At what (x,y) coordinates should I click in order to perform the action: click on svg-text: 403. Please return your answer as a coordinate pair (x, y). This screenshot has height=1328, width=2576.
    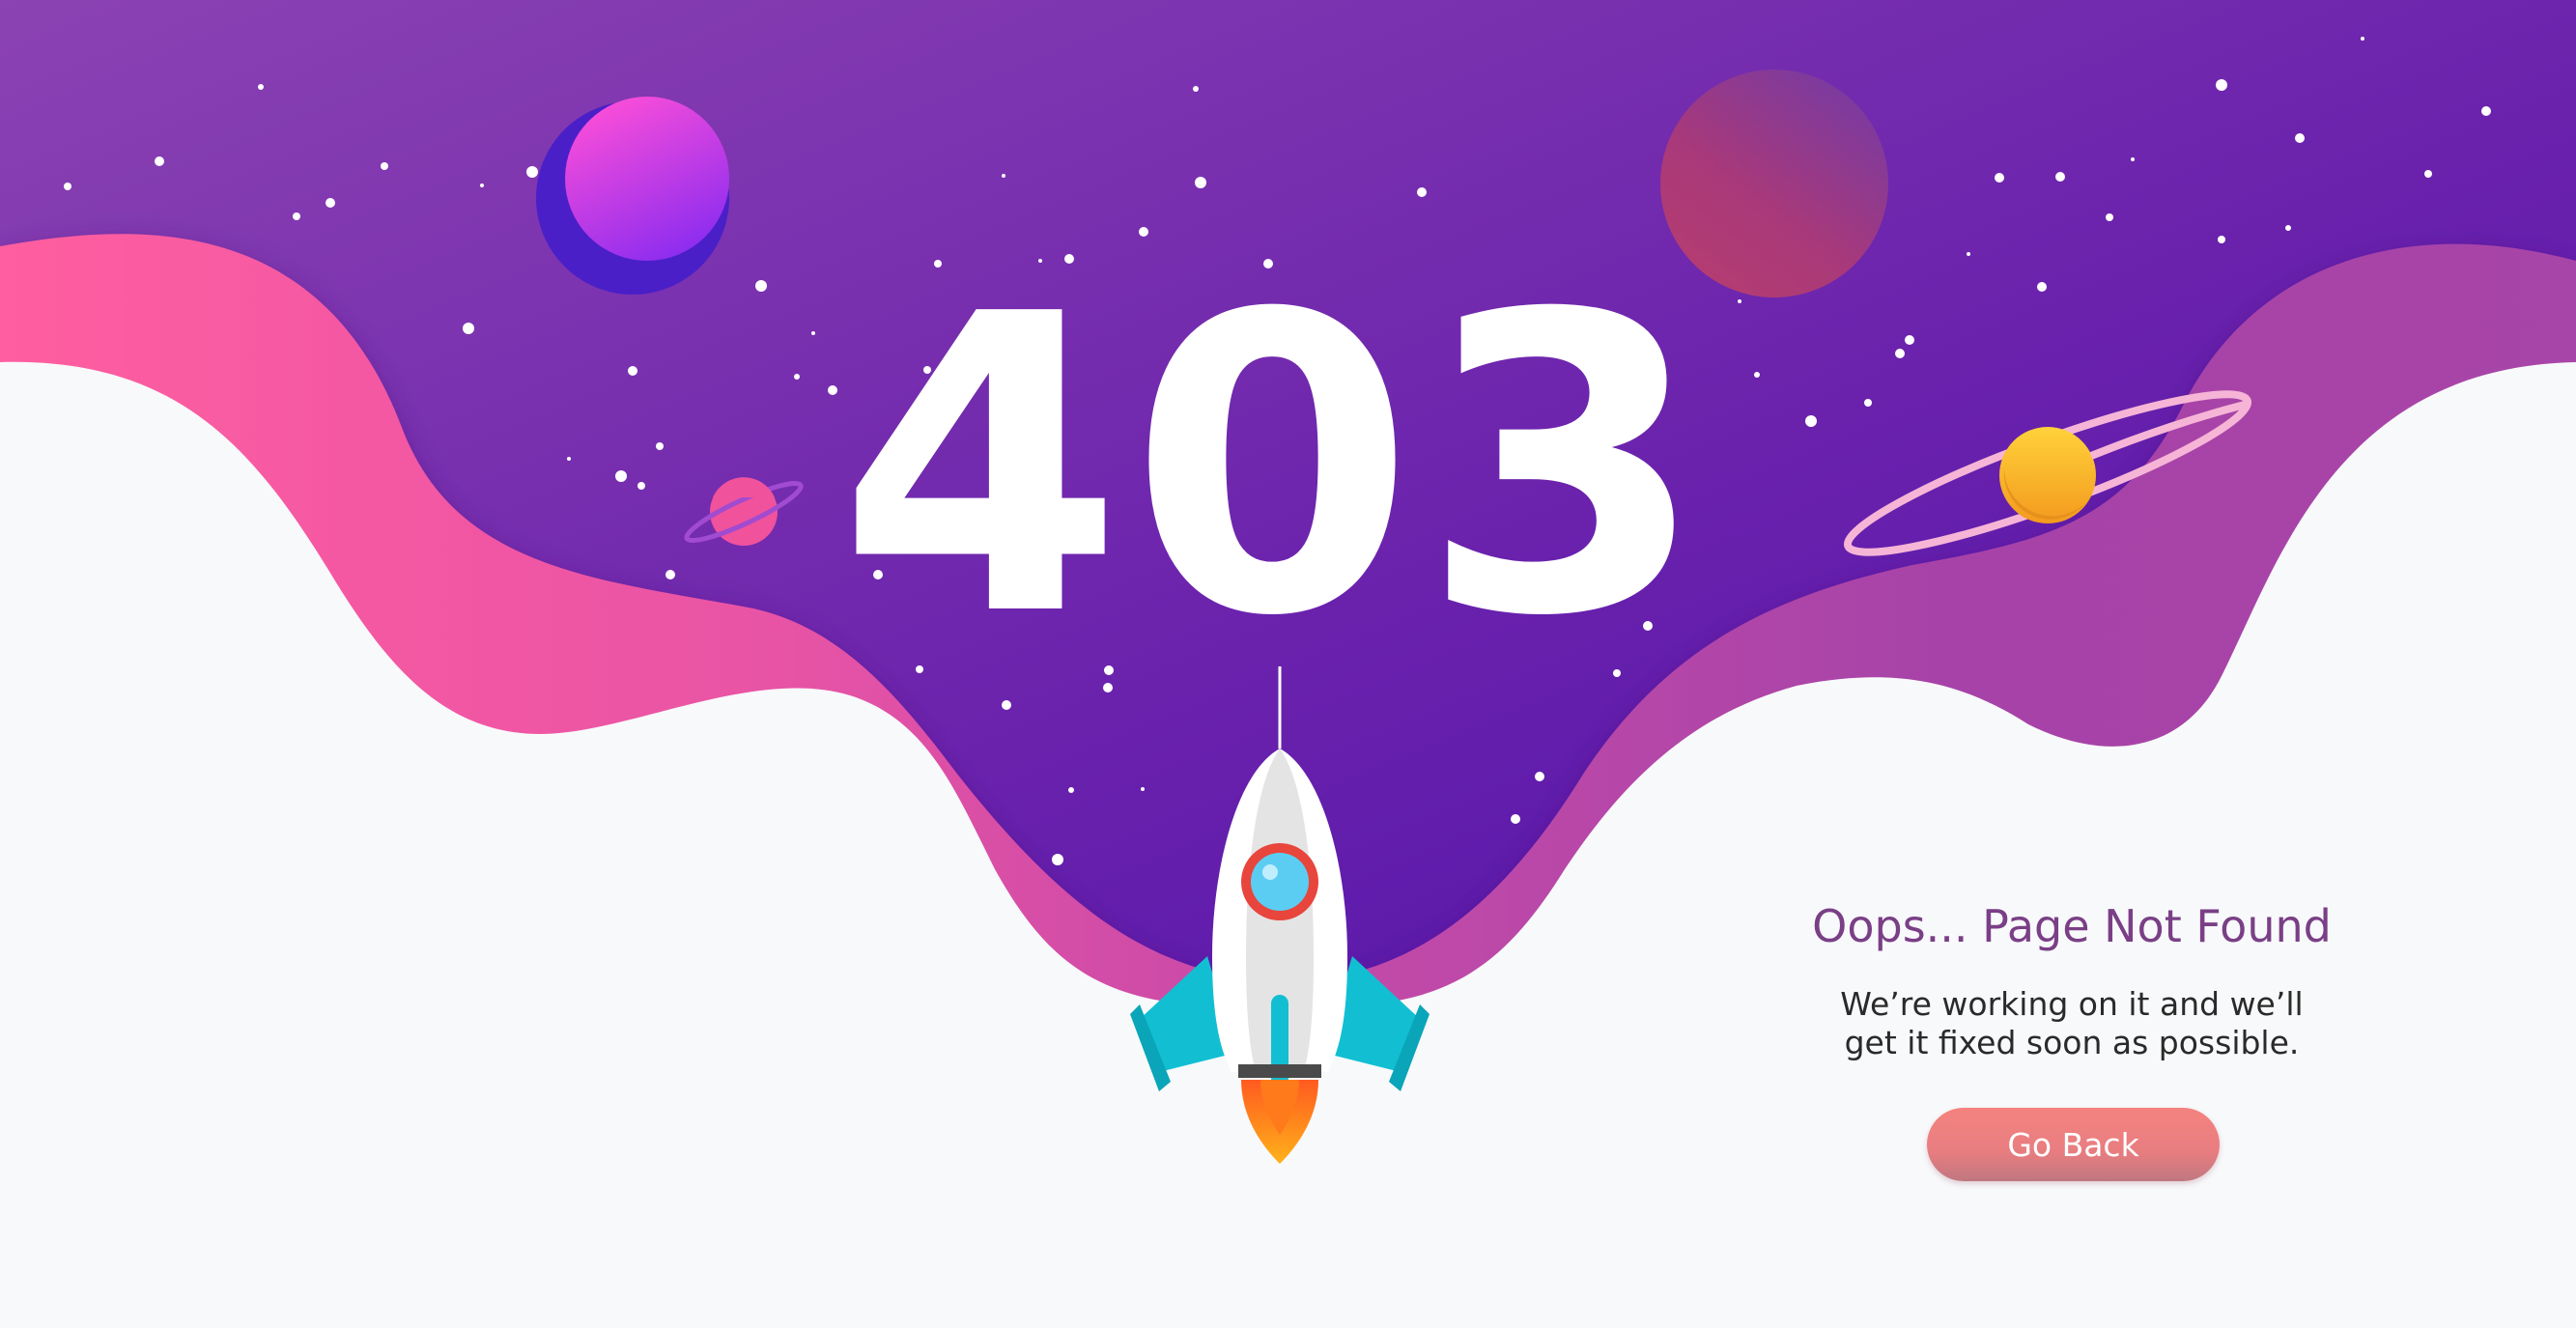
    Looking at the image, I should click on (1274, 467).